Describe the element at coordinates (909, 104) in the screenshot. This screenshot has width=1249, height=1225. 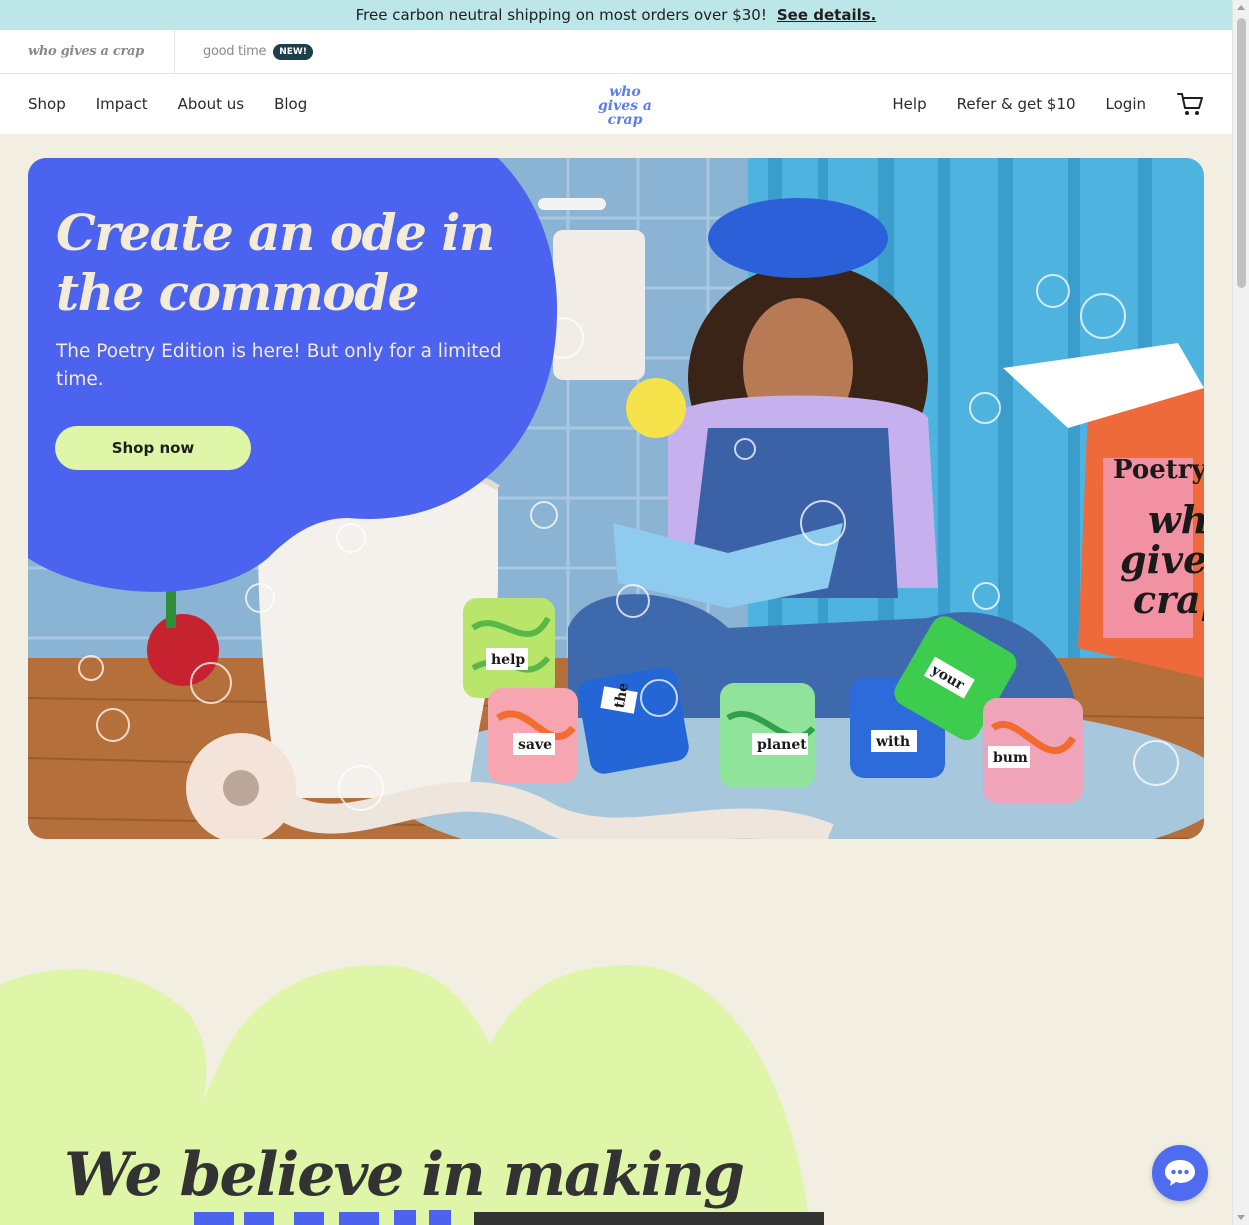
I see `nav-help: Help` at that location.